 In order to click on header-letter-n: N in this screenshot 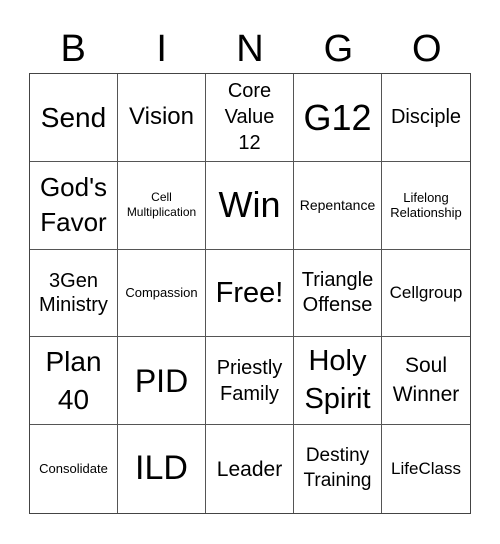, I will do `click(250, 49)`.